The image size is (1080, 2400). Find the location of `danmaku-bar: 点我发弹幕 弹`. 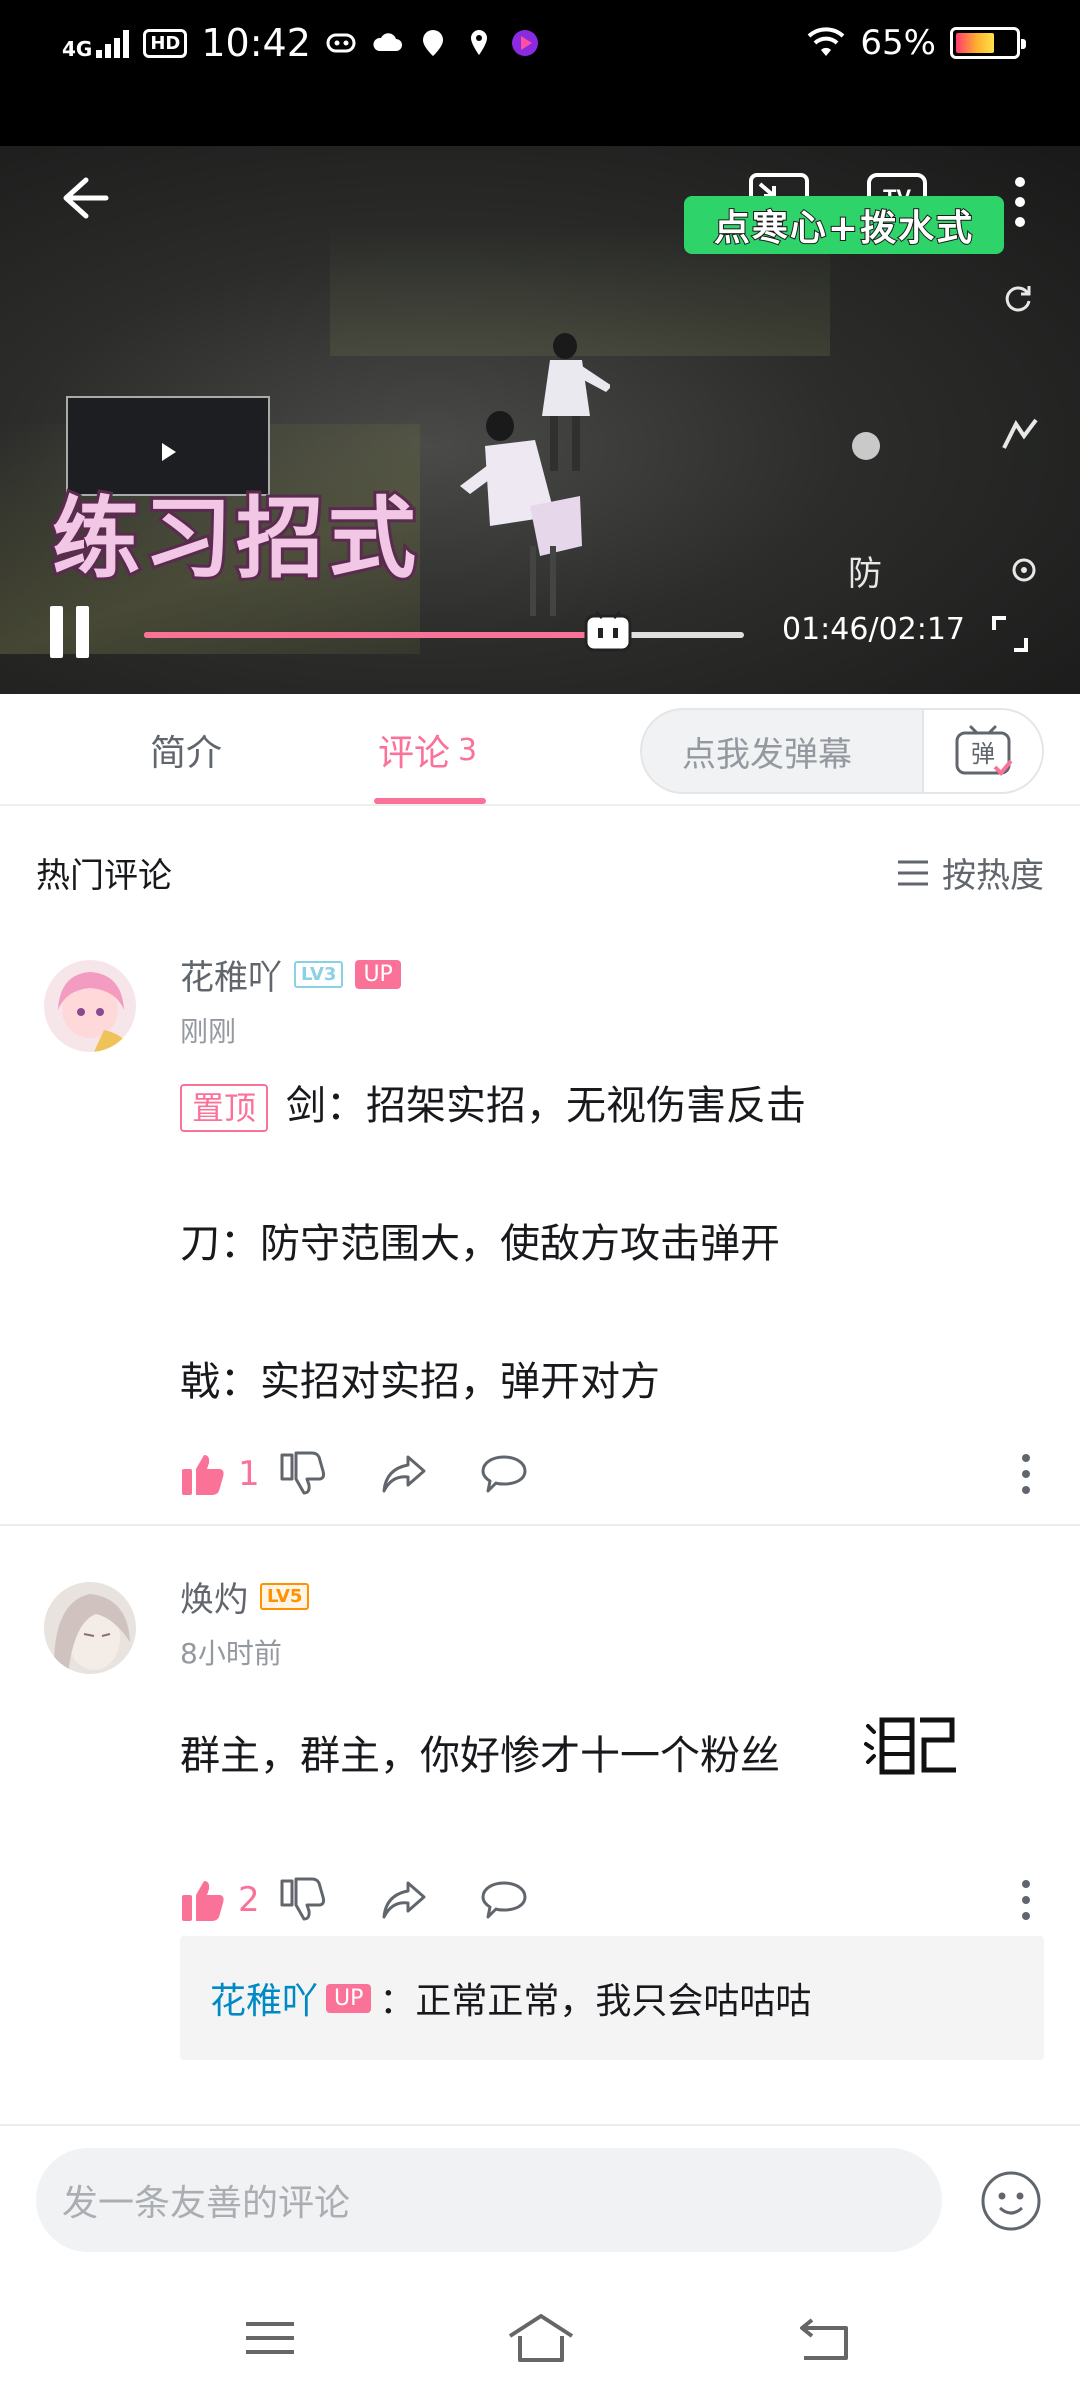

danmaku-bar: 点我发弹幕 弹 is located at coordinates (842, 751).